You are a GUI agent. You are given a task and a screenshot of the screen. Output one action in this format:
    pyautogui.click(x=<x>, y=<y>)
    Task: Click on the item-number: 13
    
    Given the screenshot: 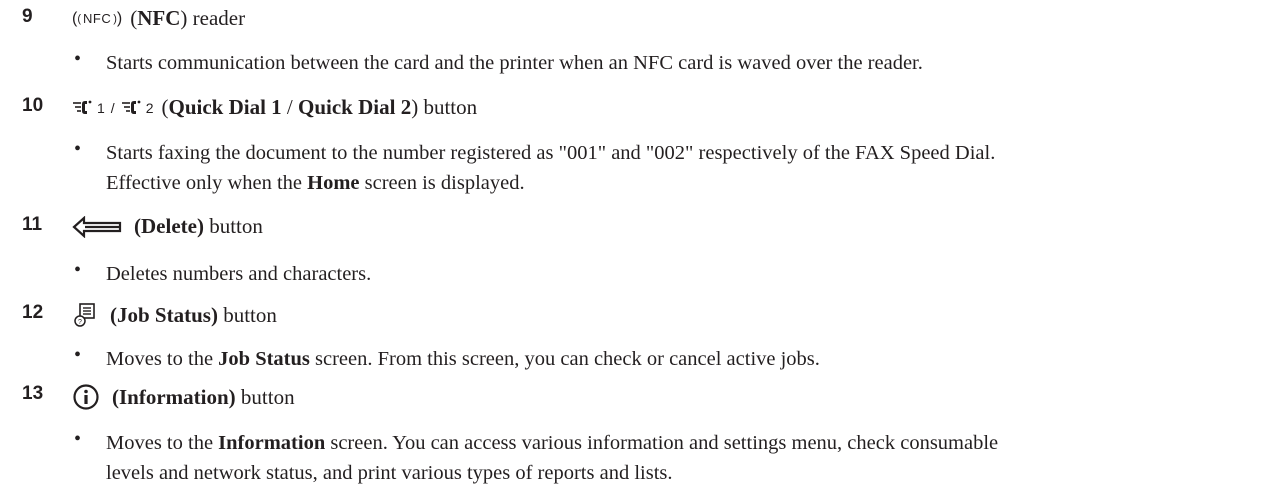 What is the action you would take?
    pyautogui.click(x=33, y=393)
    